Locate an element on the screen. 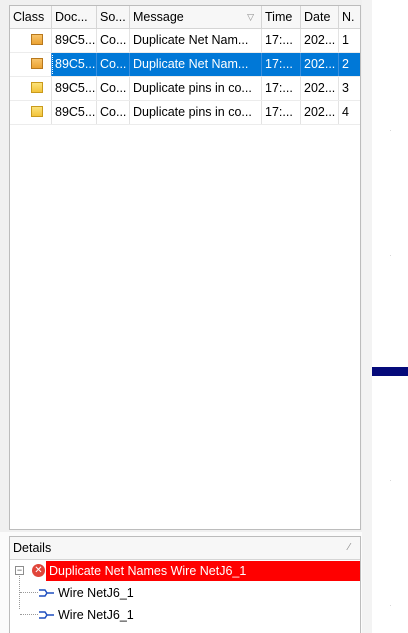  sort-indicator-icon: ▽ is located at coordinates (250, 17).